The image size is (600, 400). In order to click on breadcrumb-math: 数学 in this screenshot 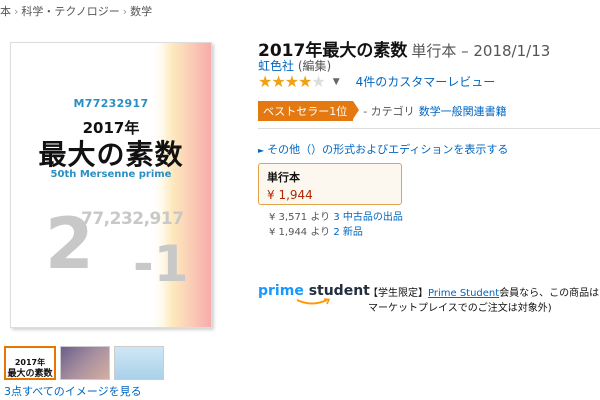, I will do `click(141, 11)`.